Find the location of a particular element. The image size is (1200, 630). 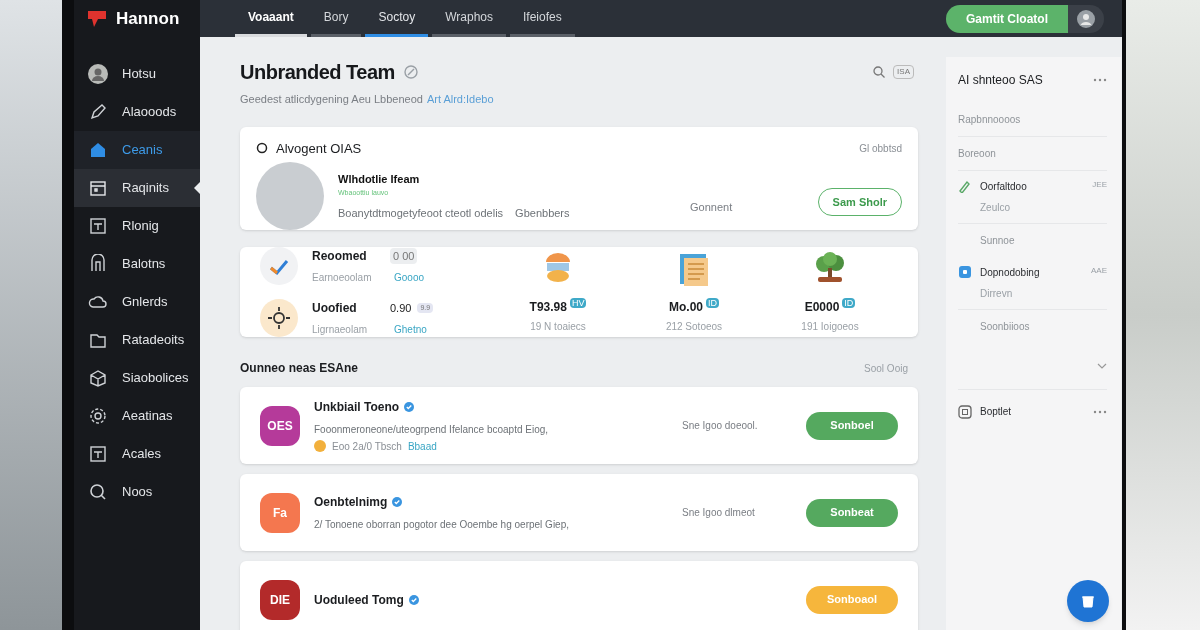

team-avatar: Fa is located at coordinates (280, 512).